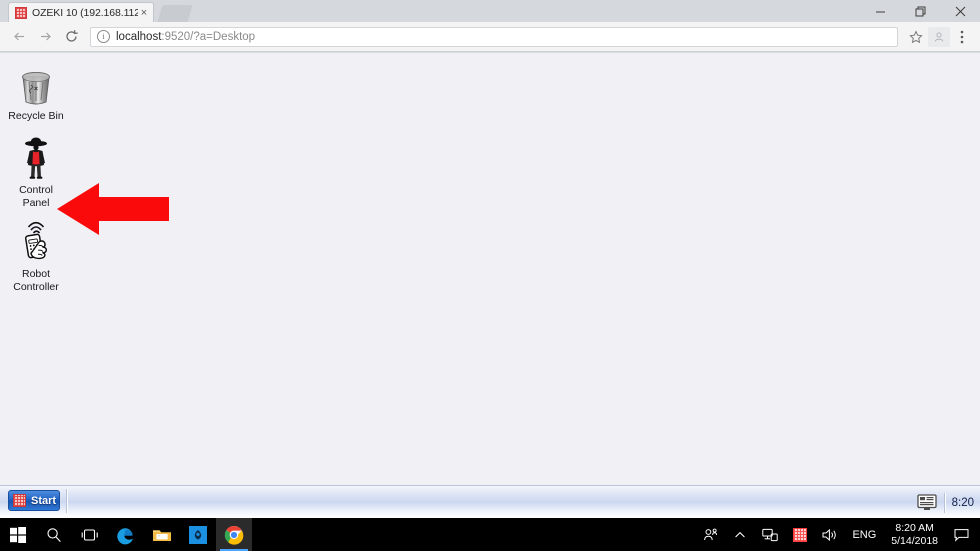 Image resolution: width=980 pixels, height=551 pixels. Describe the element at coordinates (880, 11) in the screenshot. I see `minimize-icon` at that location.